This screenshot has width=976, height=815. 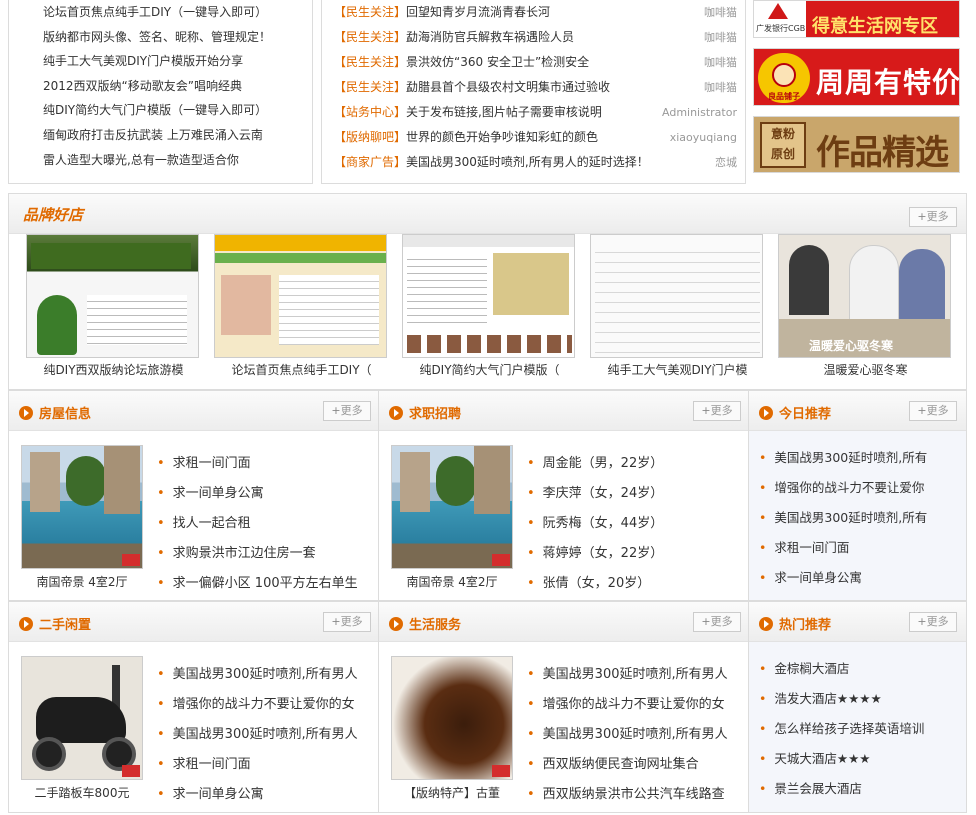 What do you see at coordinates (264, 524) in the screenshot?
I see `list-item: 找人一起合租` at bounding box center [264, 524].